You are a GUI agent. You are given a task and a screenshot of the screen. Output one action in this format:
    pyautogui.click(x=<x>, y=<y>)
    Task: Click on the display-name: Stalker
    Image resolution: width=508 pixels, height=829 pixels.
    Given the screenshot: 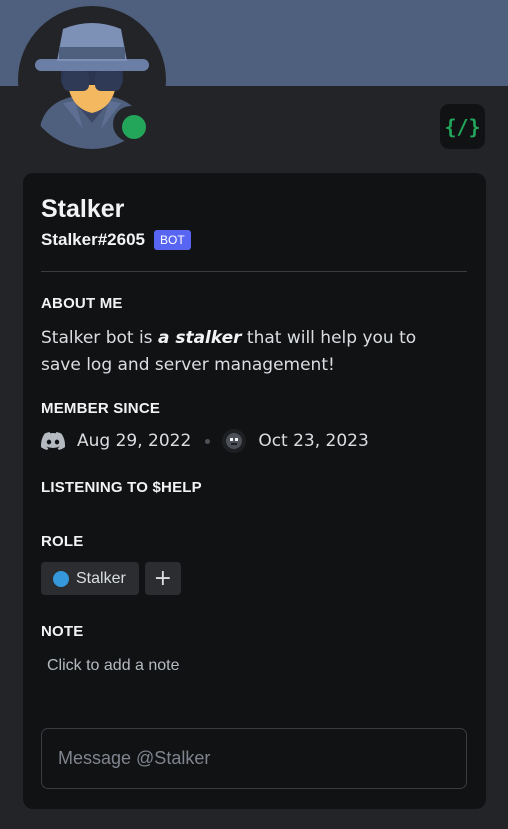 What is the action you would take?
    pyautogui.click(x=83, y=209)
    